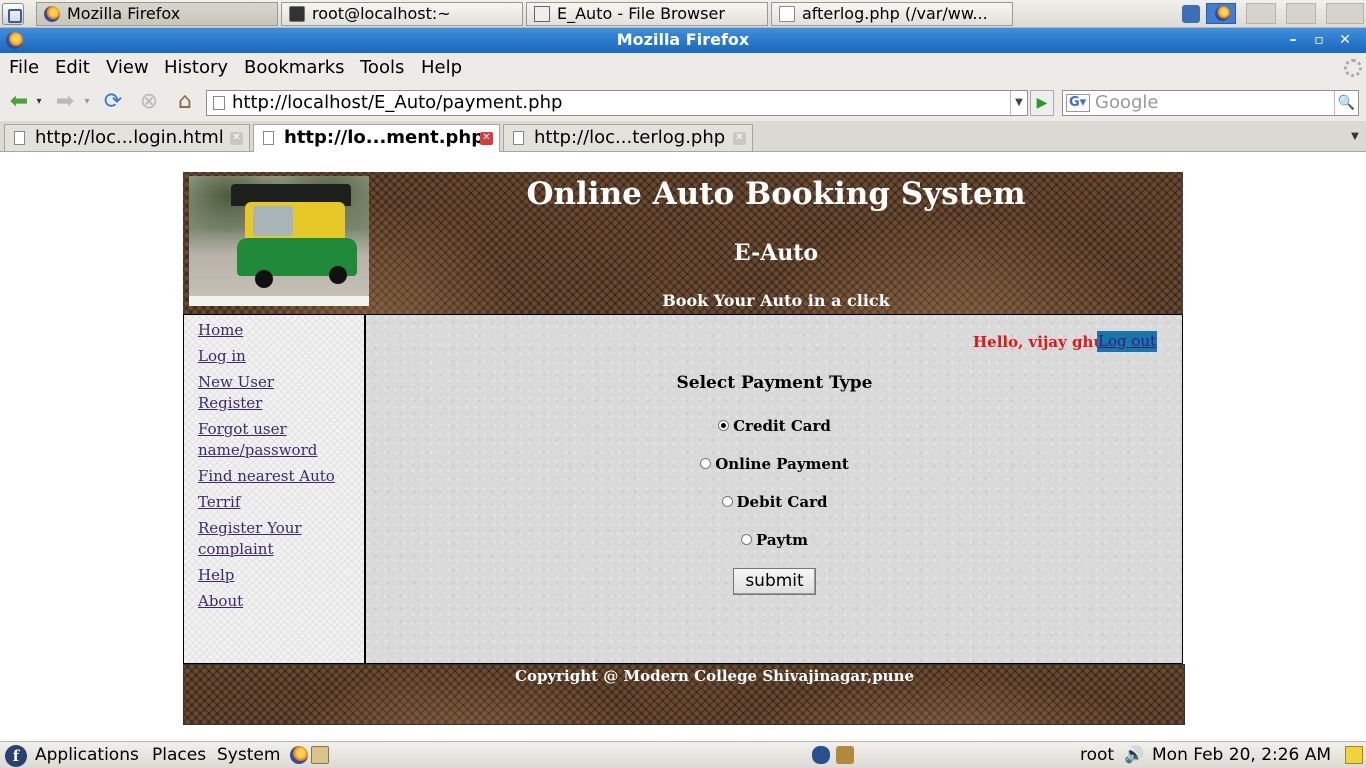 The height and width of the screenshot is (768, 1366). Describe the element at coordinates (845, 755) in the screenshot. I see `update-notifier-icon` at that location.